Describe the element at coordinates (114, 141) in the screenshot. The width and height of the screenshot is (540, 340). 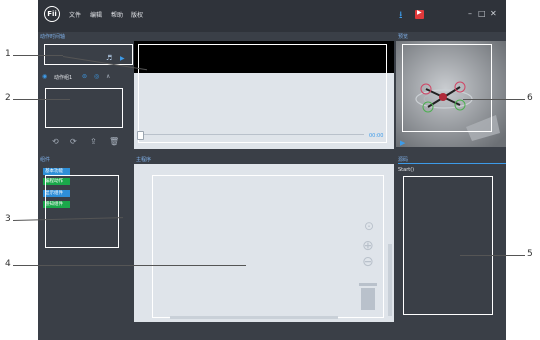
I see `delete-icon: 🗑` at that location.